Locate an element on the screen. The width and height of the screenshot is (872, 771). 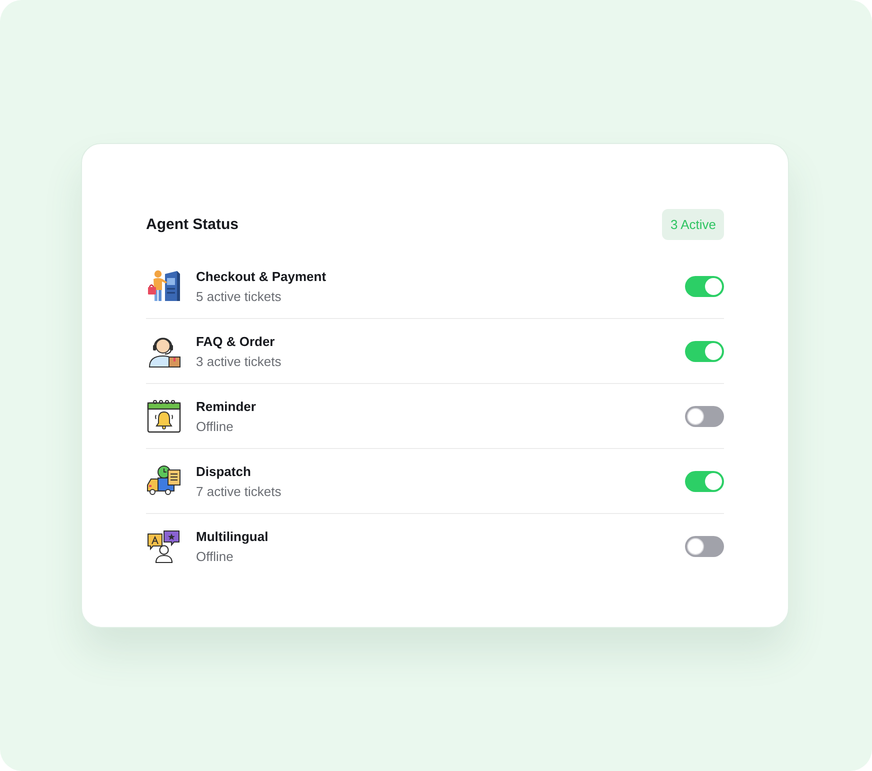
agent-status: 7 active tickets is located at coordinates (239, 491).